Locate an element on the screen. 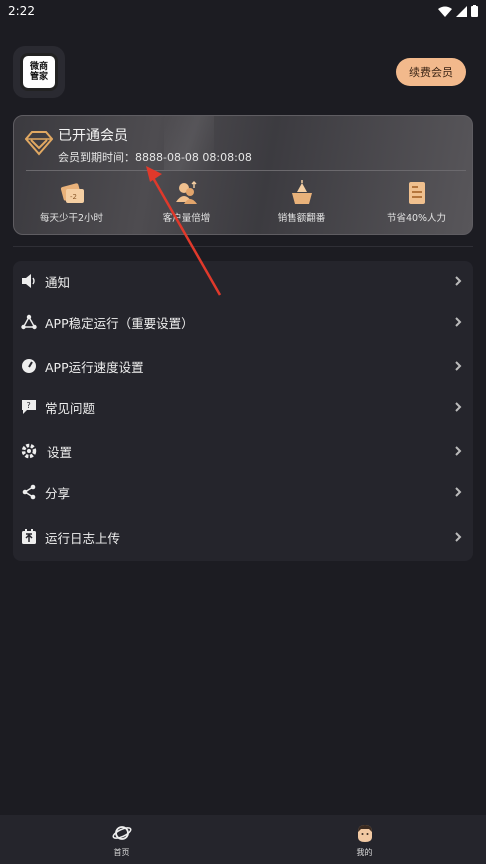 This screenshot has height=864, width=486. section-divider is located at coordinates (243, 246).